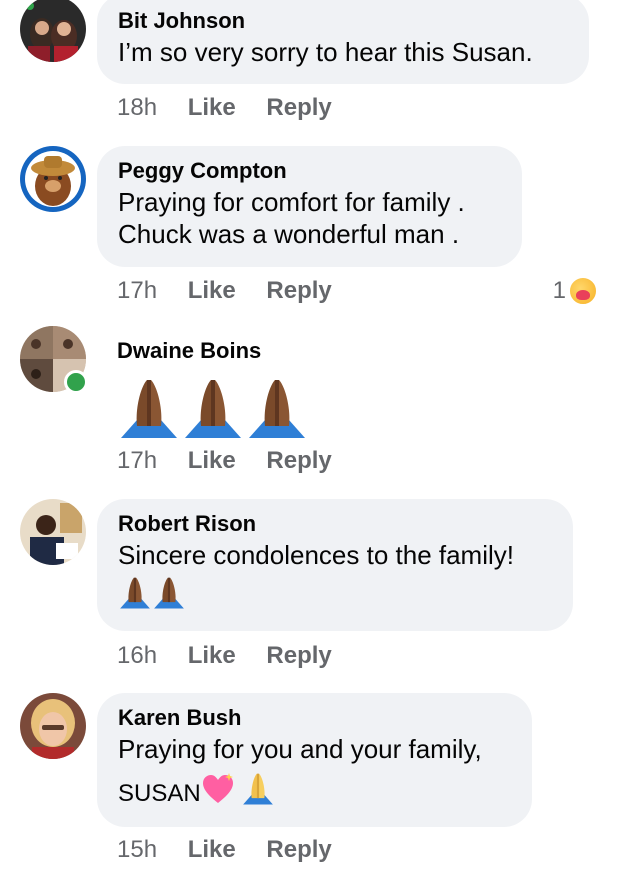 The image size is (624, 872). What do you see at coordinates (137, 850) in the screenshot?
I see `comment-time: 15h` at bounding box center [137, 850].